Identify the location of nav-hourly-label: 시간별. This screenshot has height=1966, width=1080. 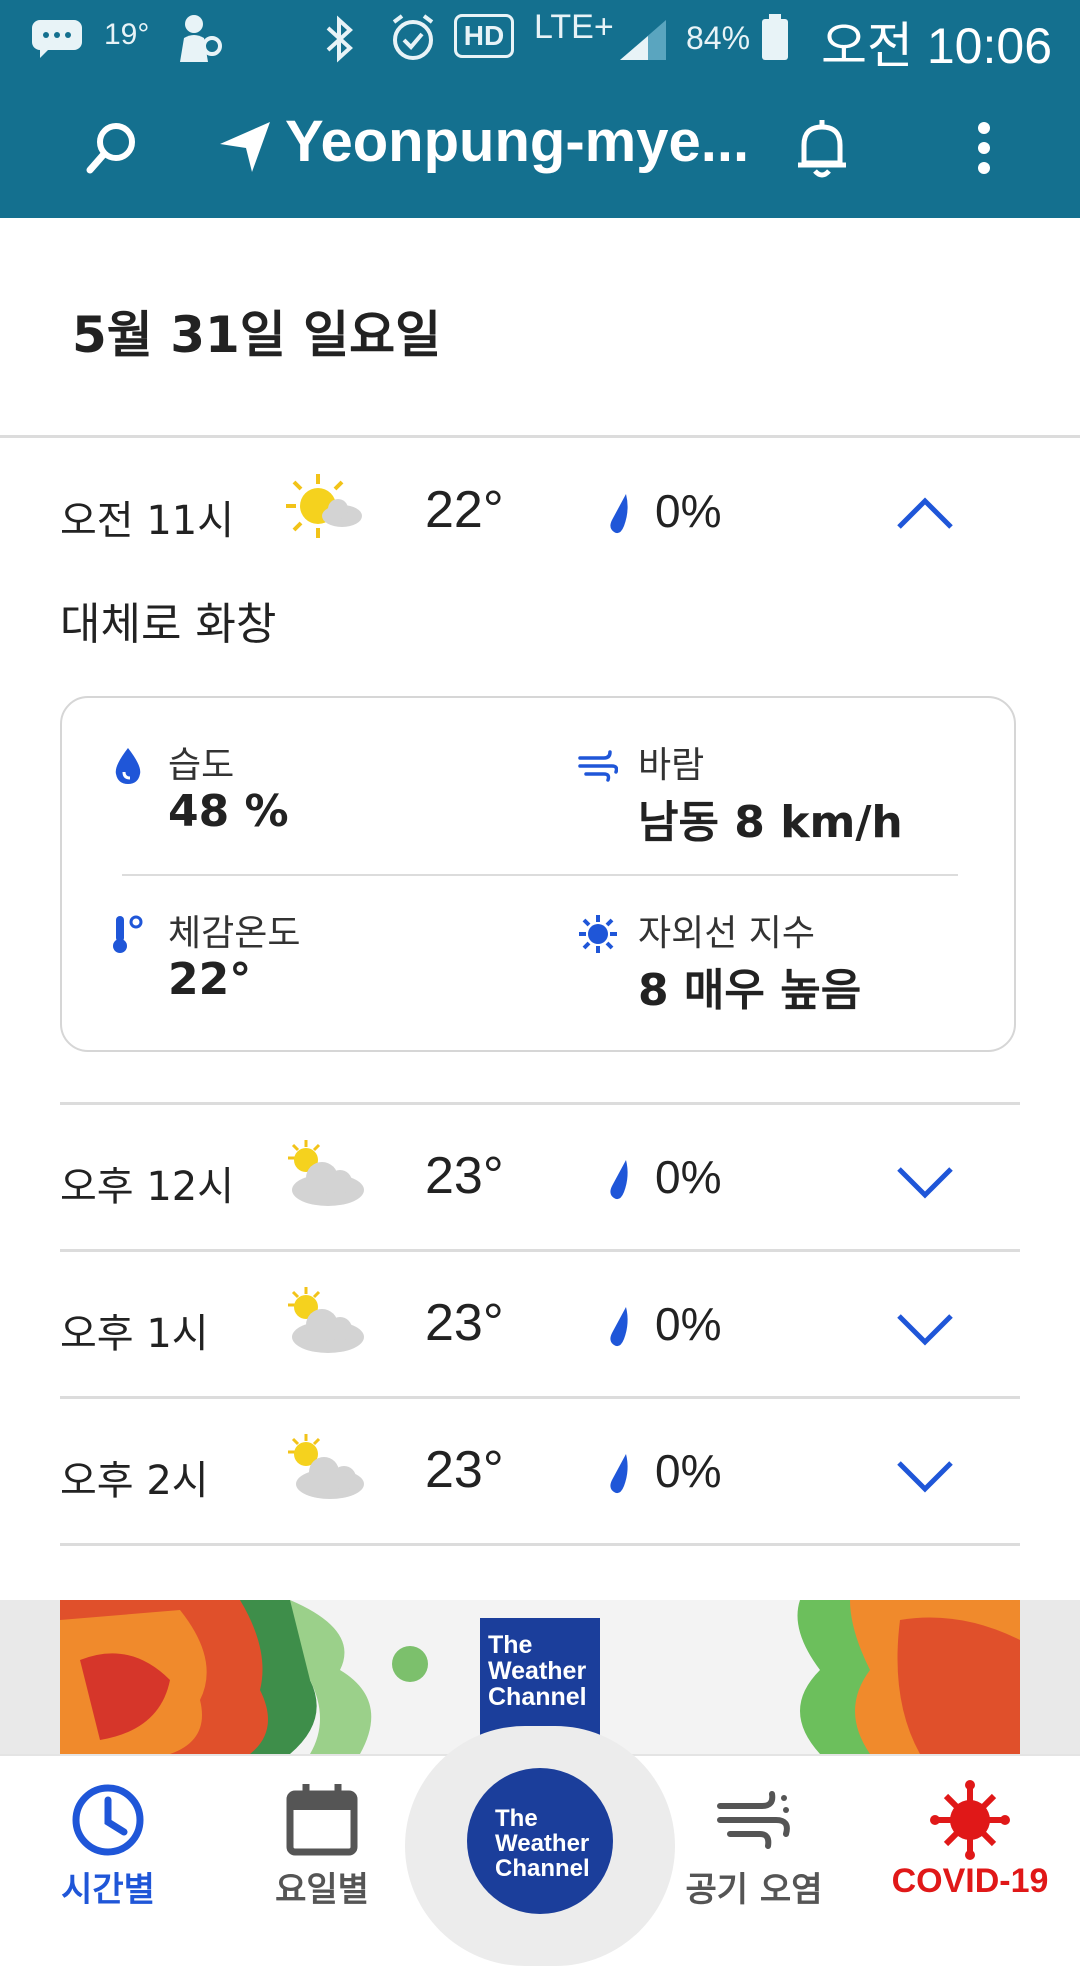
(108, 1890).